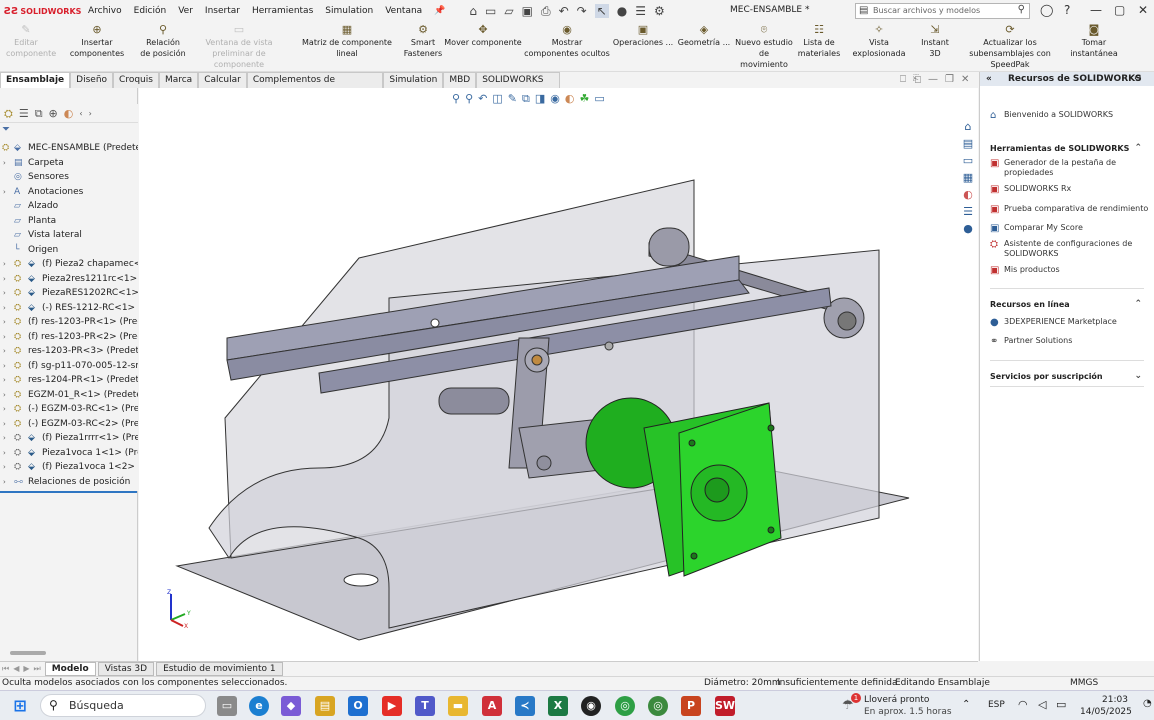 The height and width of the screenshot is (720, 1154). Describe the element at coordinates (24, 113) in the screenshot. I see `property-manager-icon: ☰` at that location.